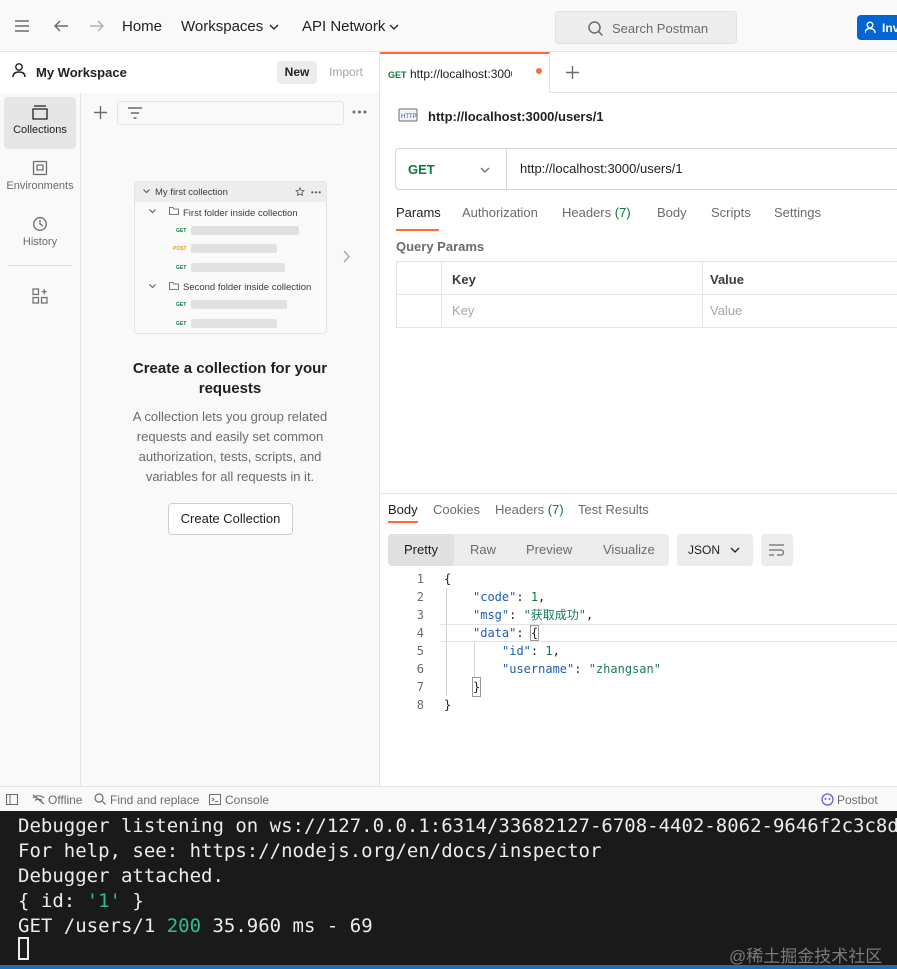  I want to click on json-key: "id", so click(516, 651).